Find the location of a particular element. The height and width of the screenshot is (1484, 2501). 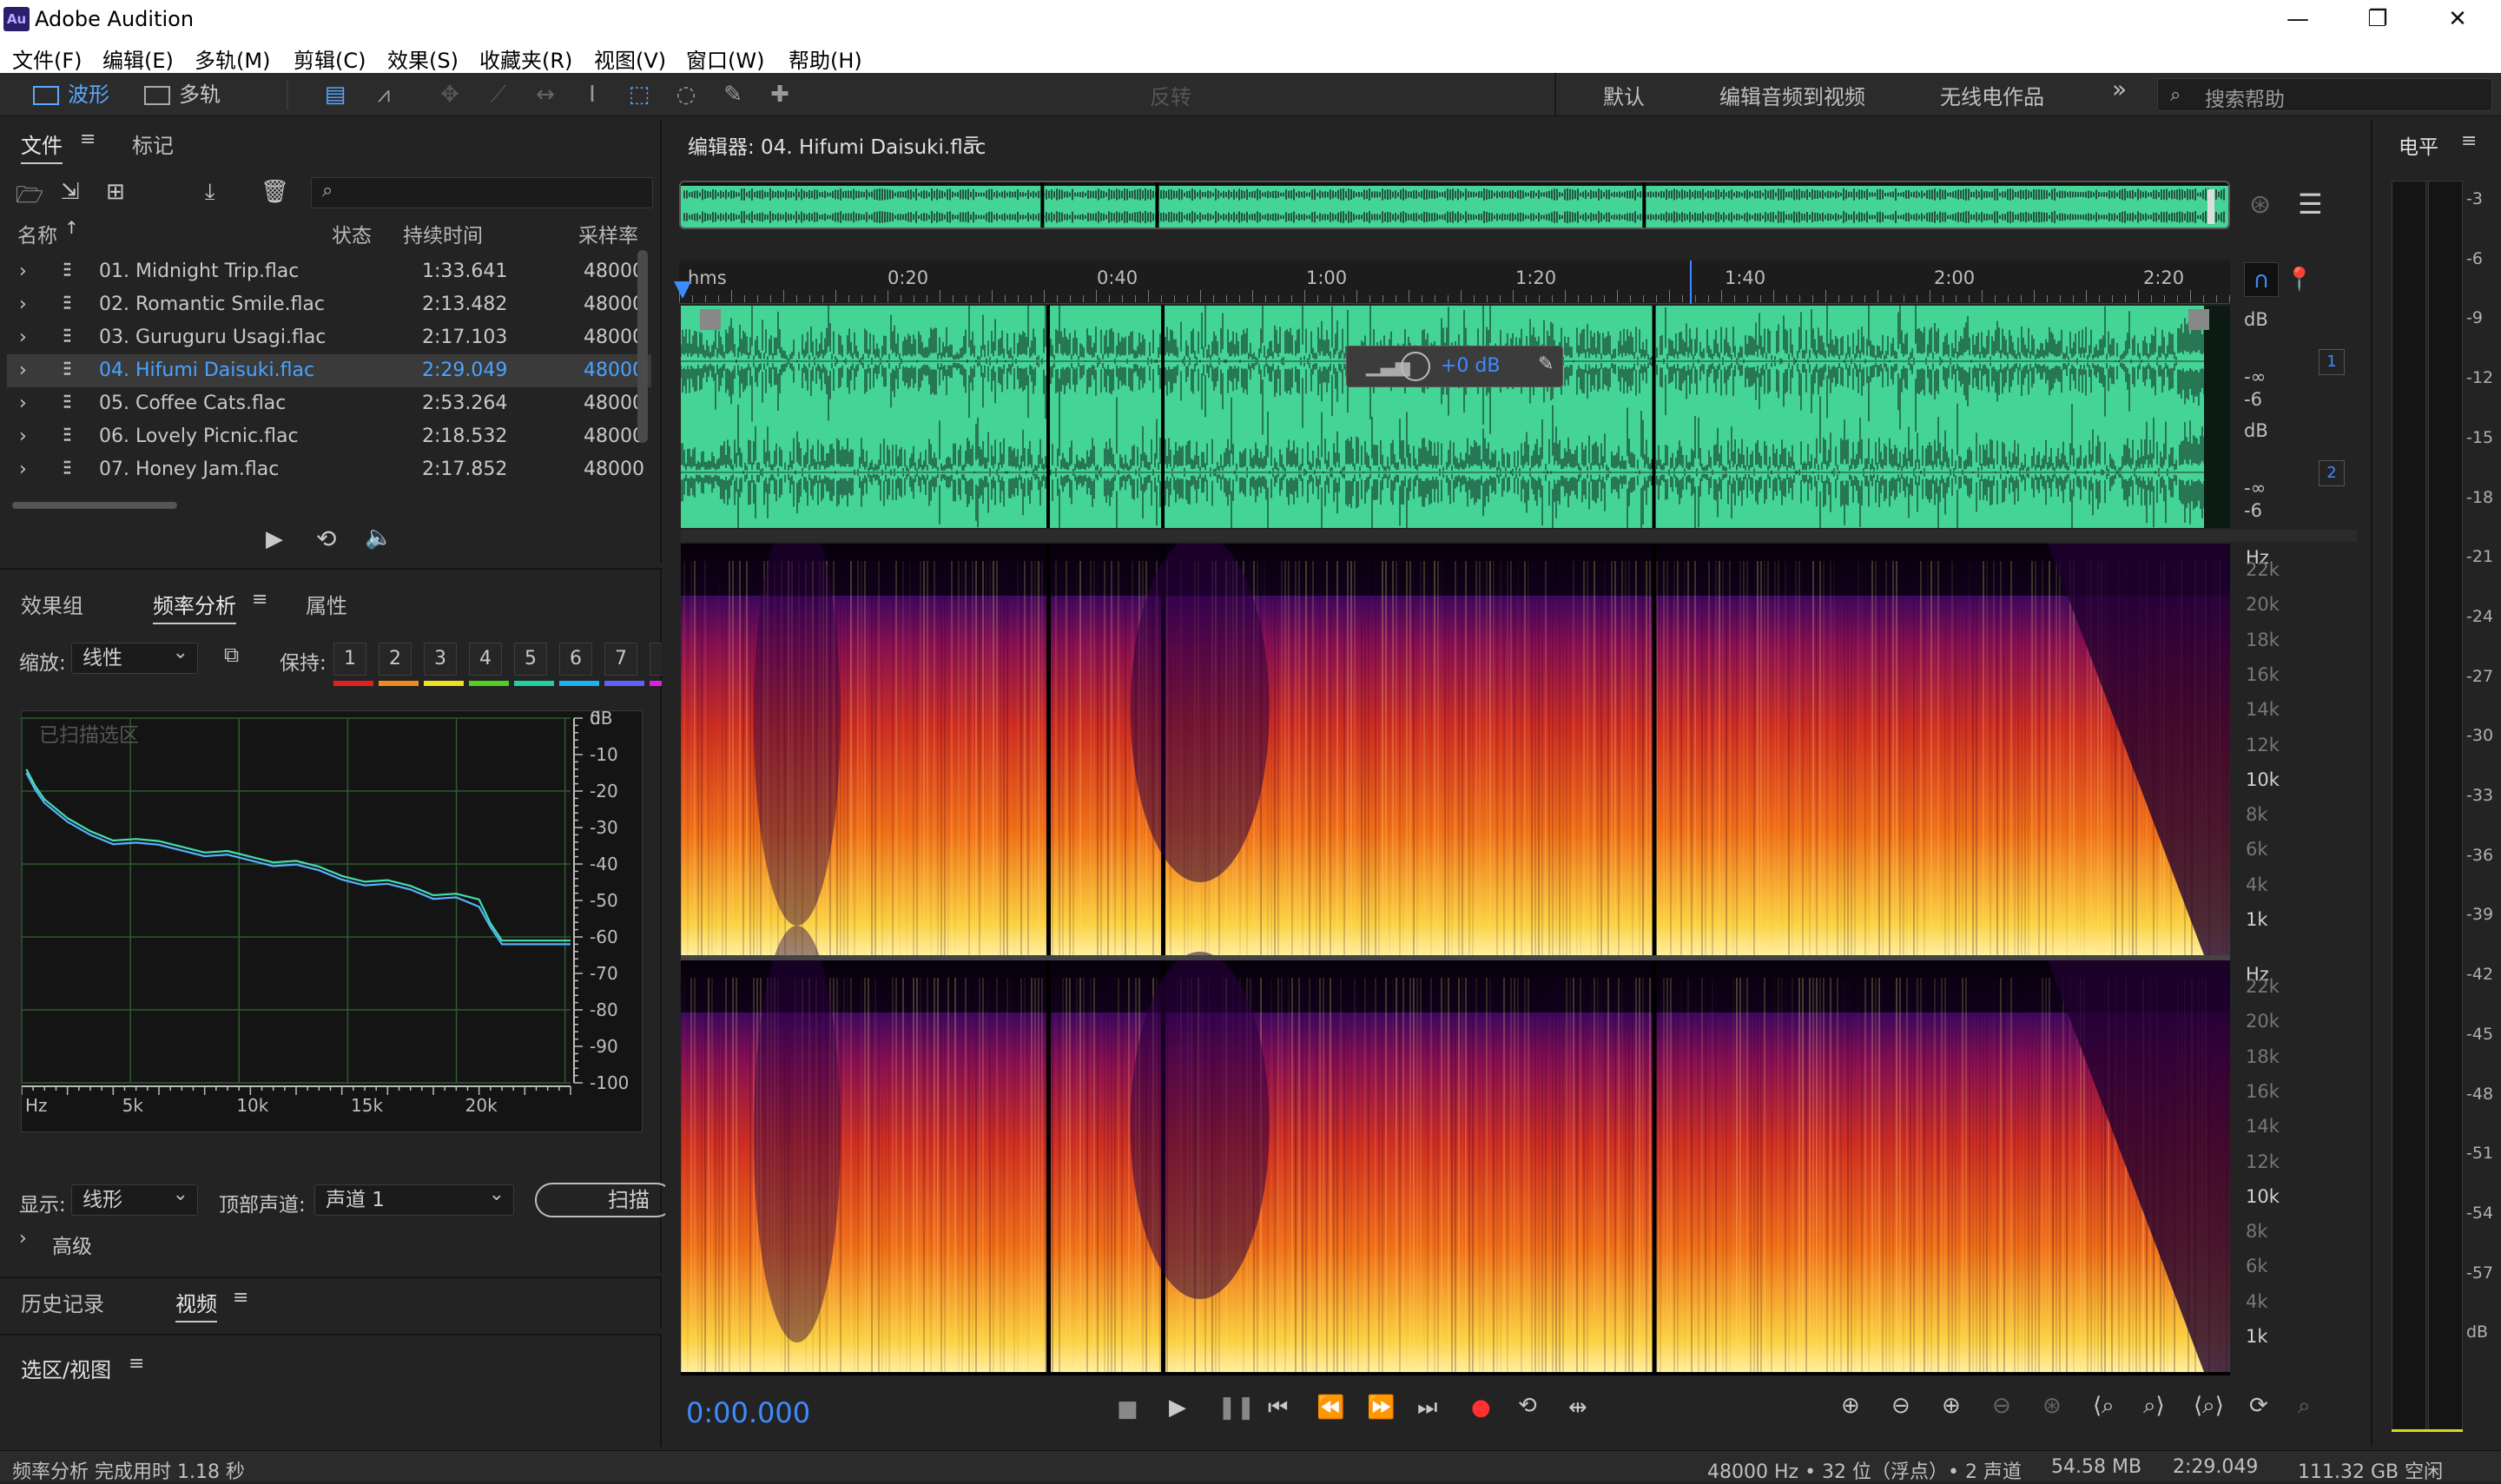

top-channel-dropdown: 声道 1 is located at coordinates (414, 1200).